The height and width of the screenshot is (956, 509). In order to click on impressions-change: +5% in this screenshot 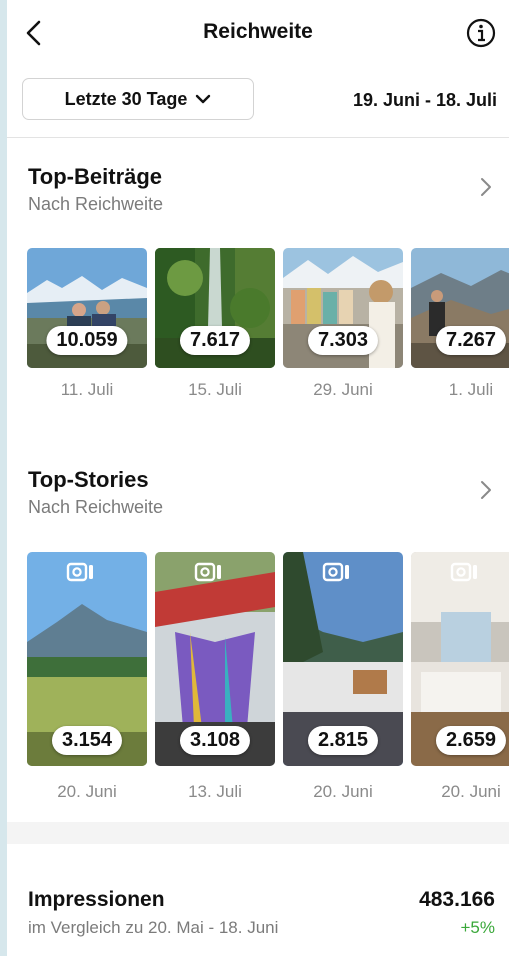, I will do `click(478, 927)`.